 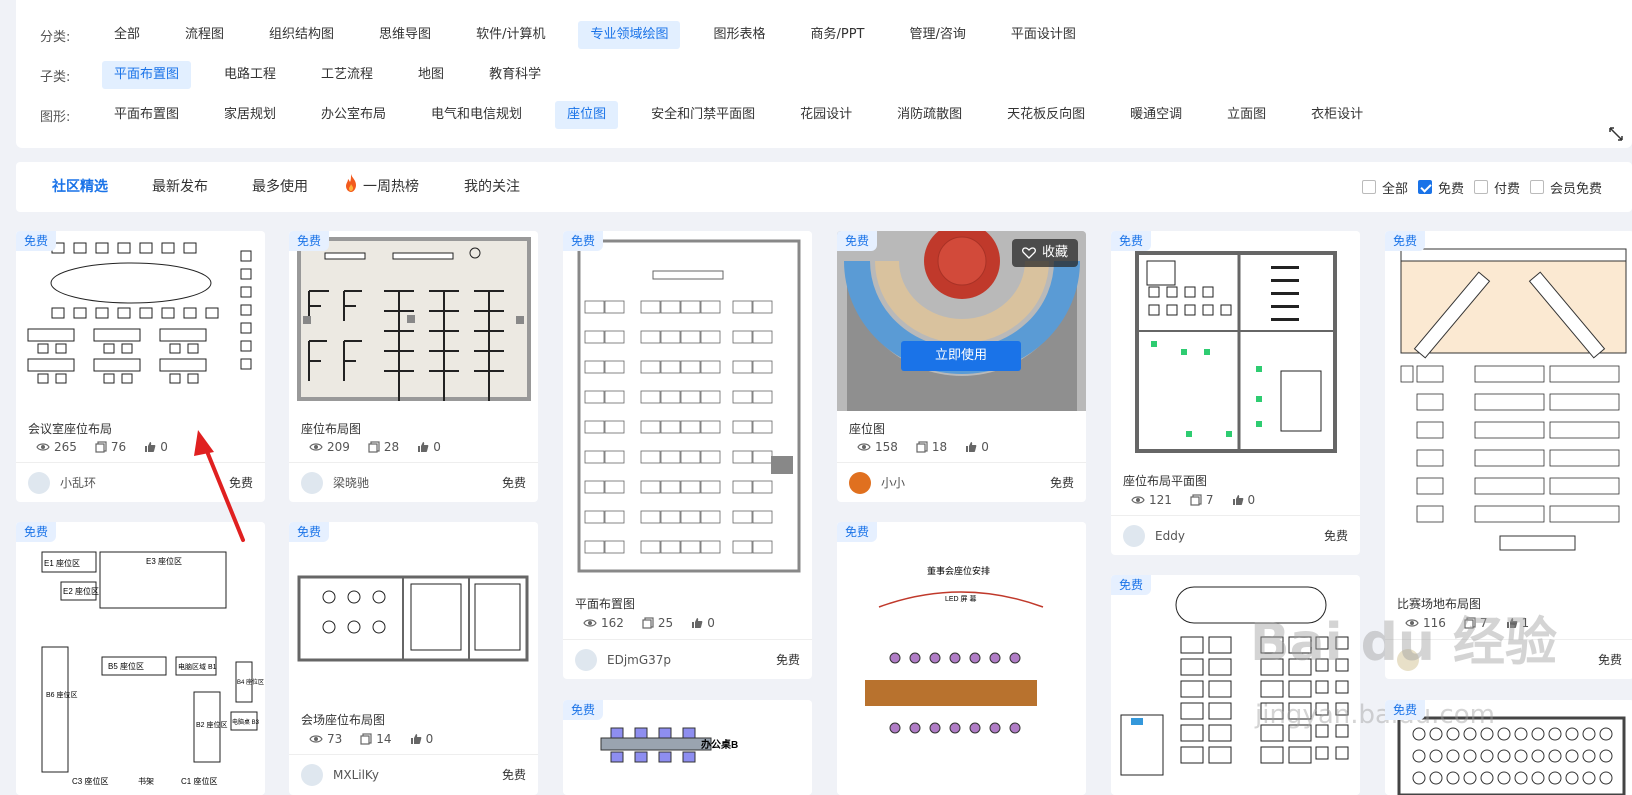 What do you see at coordinates (1239, 536) in the screenshot?
I see `author-name: Eddy` at bounding box center [1239, 536].